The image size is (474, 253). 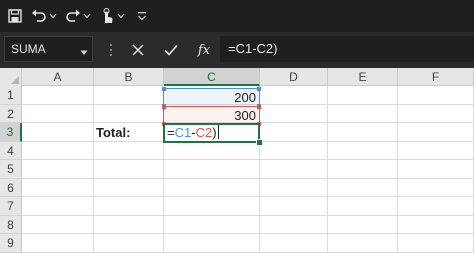 What do you see at coordinates (138, 50) in the screenshot?
I see `cancel-icon` at bounding box center [138, 50].